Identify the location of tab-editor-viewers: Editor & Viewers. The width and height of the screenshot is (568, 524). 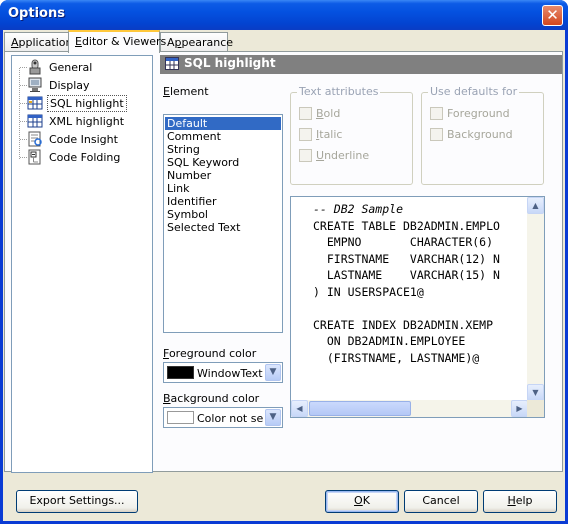
(117, 41).